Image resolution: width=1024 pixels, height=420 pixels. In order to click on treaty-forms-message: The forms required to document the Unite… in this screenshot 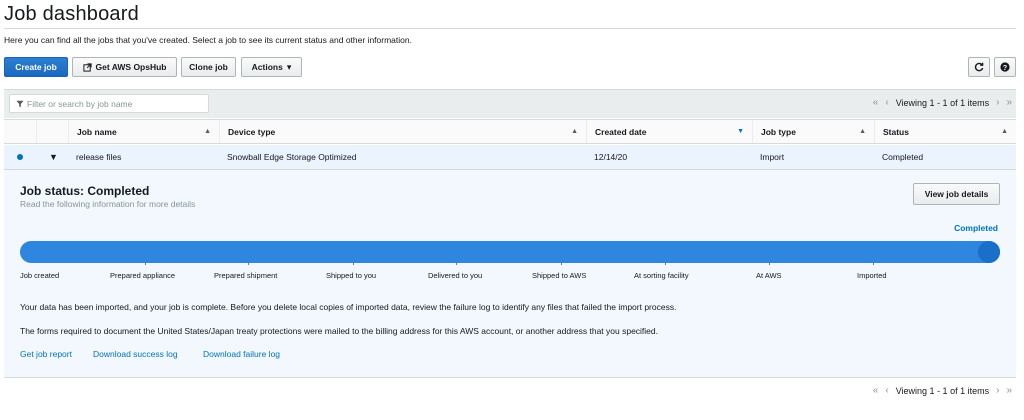, I will do `click(339, 331)`.